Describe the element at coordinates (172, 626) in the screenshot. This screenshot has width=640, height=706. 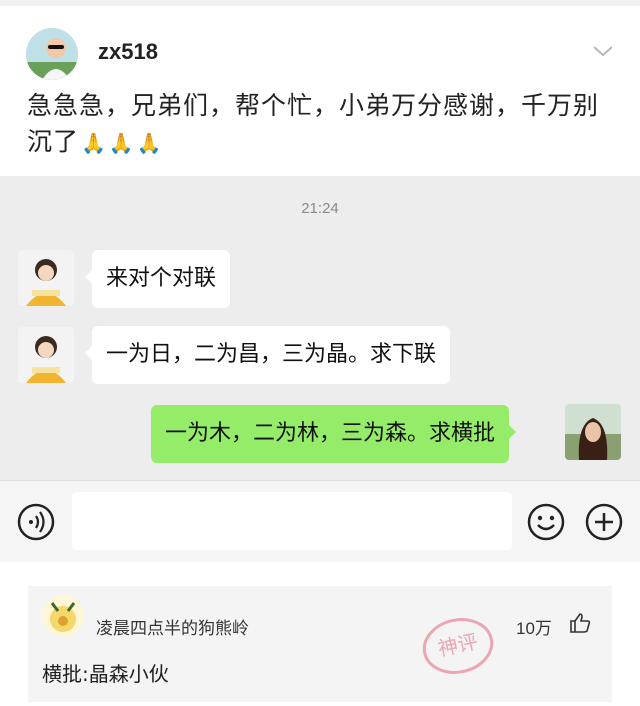
I see `commenter-name: 凌晨四点半的狗熊岭` at that location.